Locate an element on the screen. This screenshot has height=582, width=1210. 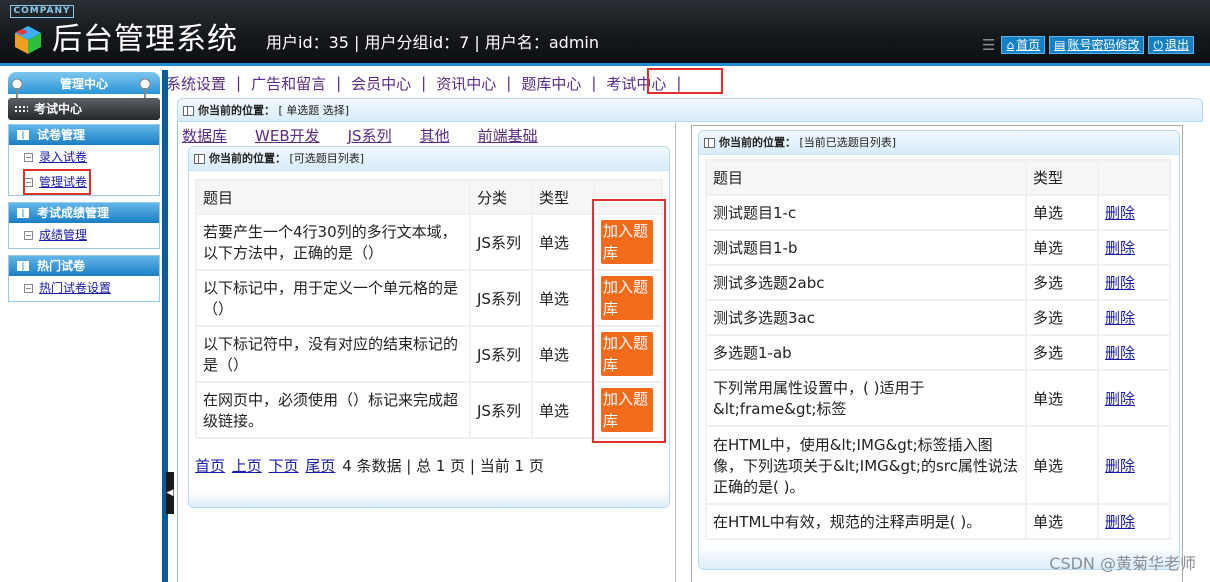
table-icon is located at coordinates (709, 143).